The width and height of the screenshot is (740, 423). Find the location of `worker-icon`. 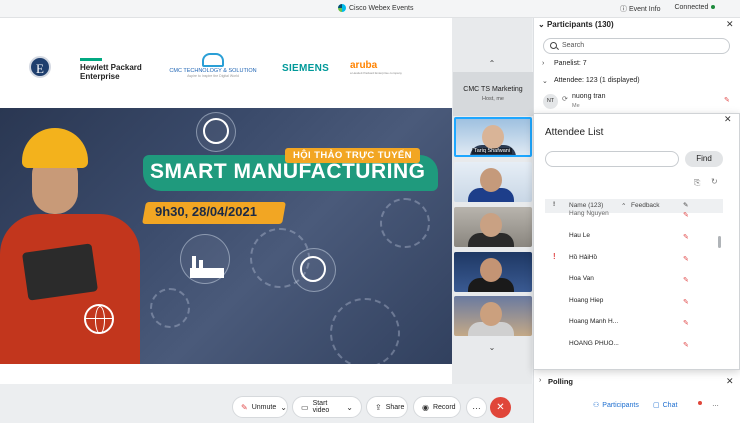

worker-icon is located at coordinates (216, 131).